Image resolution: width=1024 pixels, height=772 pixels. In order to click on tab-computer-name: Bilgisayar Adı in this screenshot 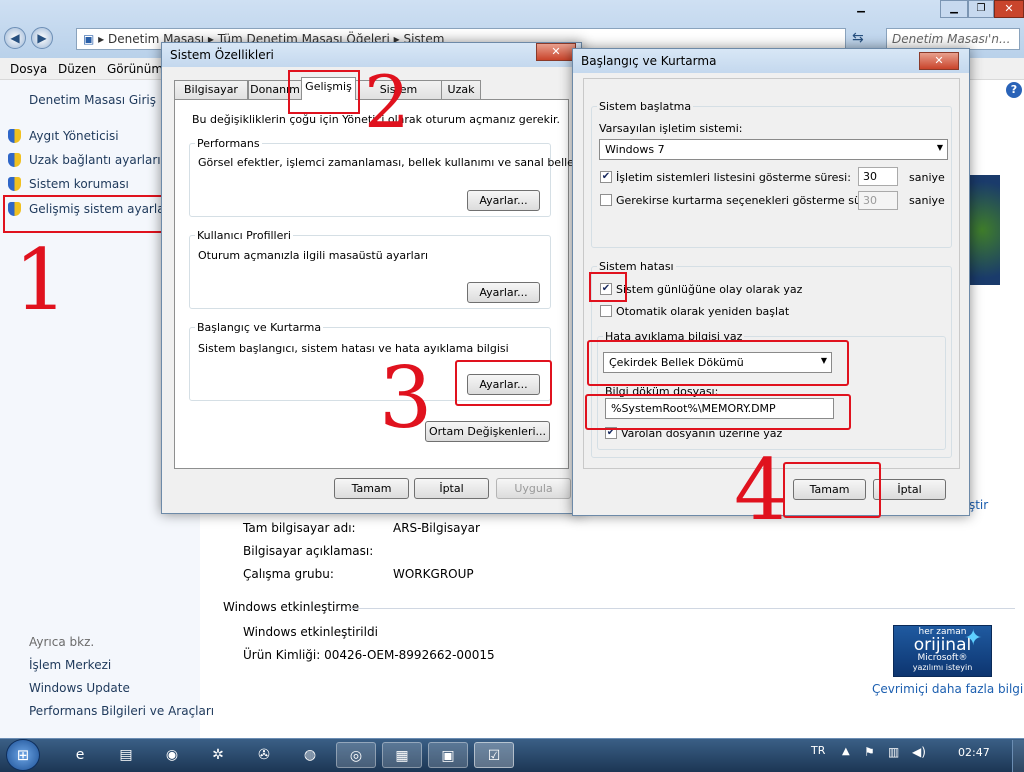, I will do `click(211, 97)`.